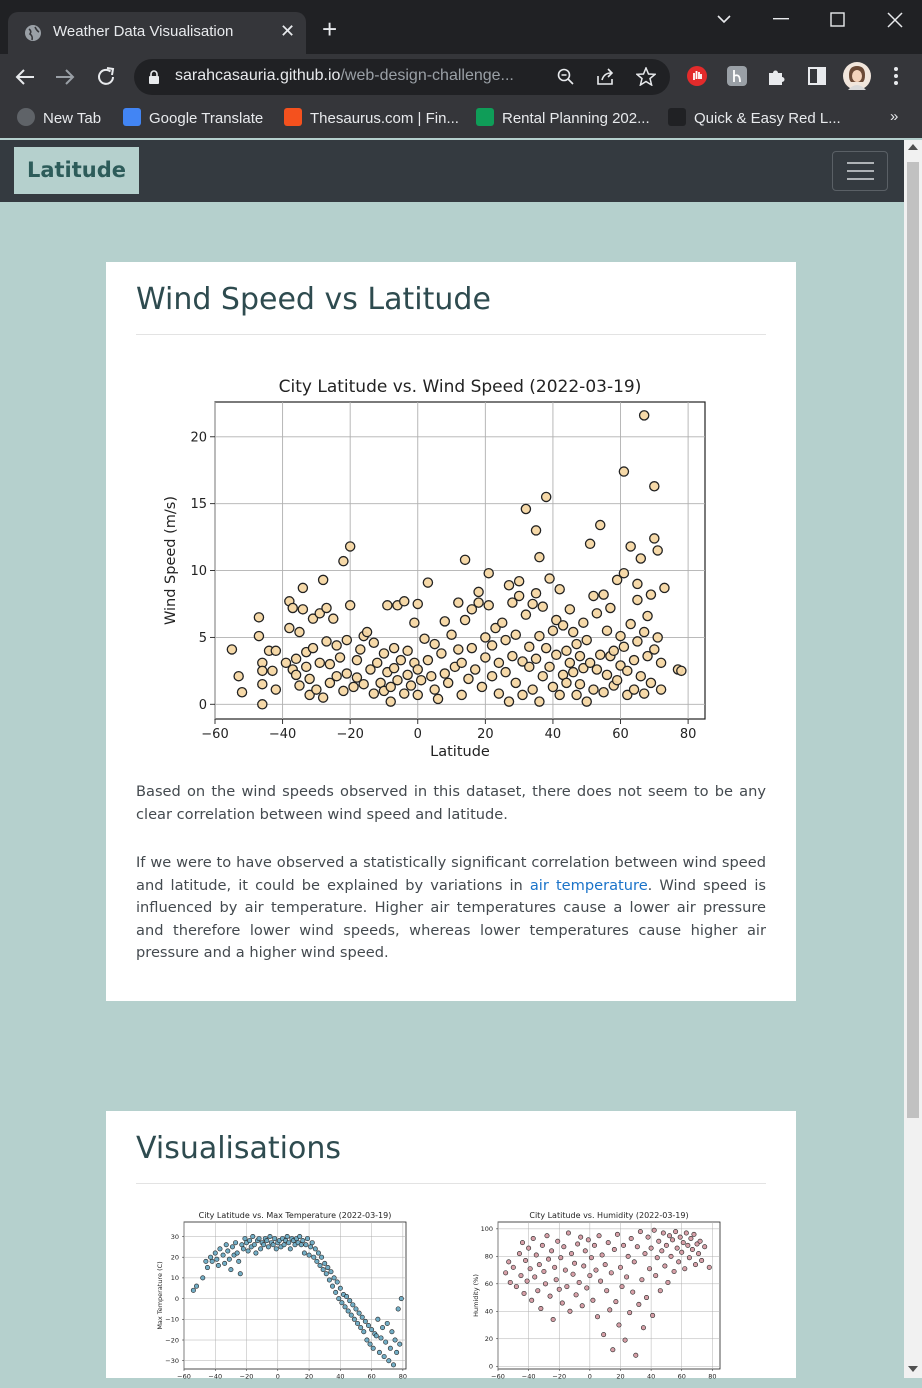  I want to click on bookmark-new-tab: New Tab, so click(59, 117).